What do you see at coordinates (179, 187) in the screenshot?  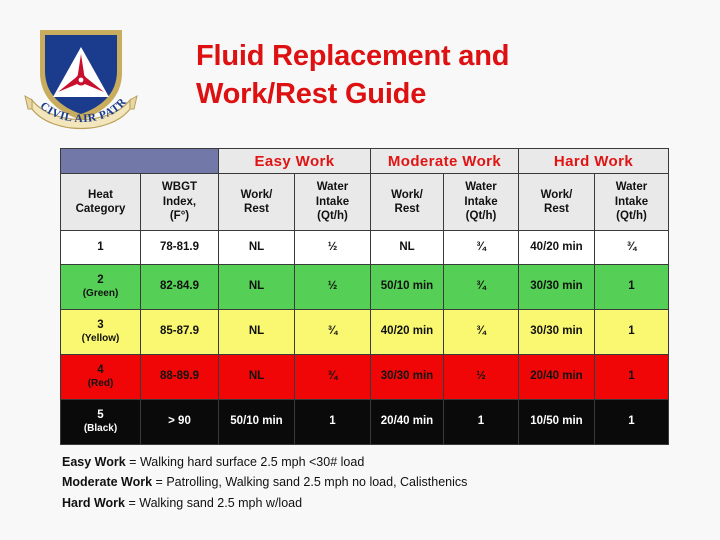 I see `wbgt-l1: WBGT` at bounding box center [179, 187].